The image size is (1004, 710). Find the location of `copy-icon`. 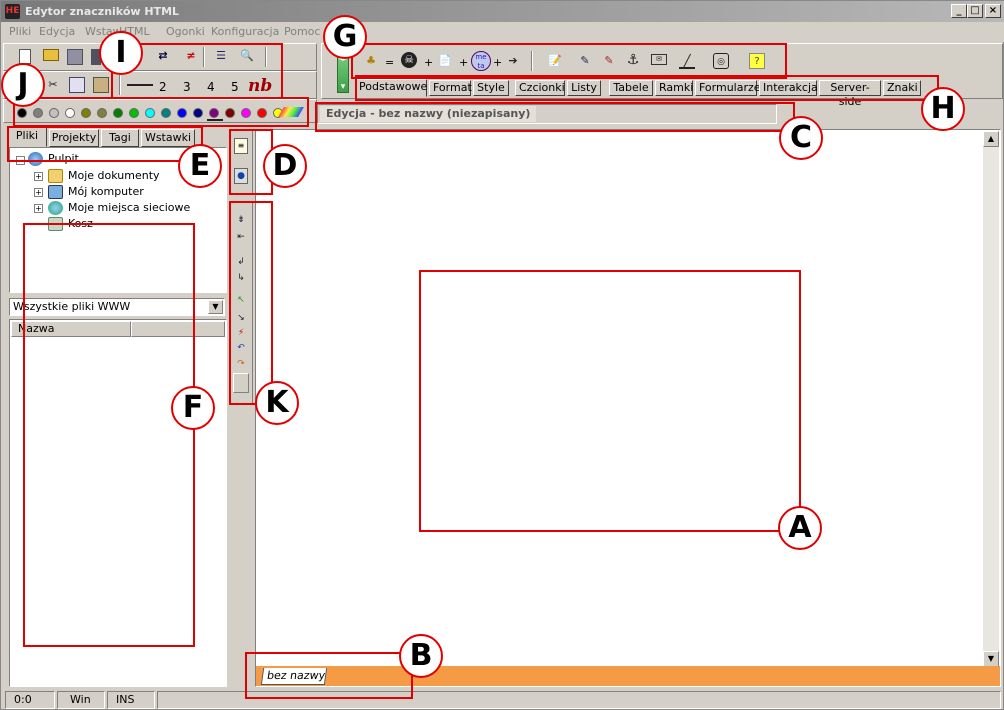

copy-icon is located at coordinates (77, 85).